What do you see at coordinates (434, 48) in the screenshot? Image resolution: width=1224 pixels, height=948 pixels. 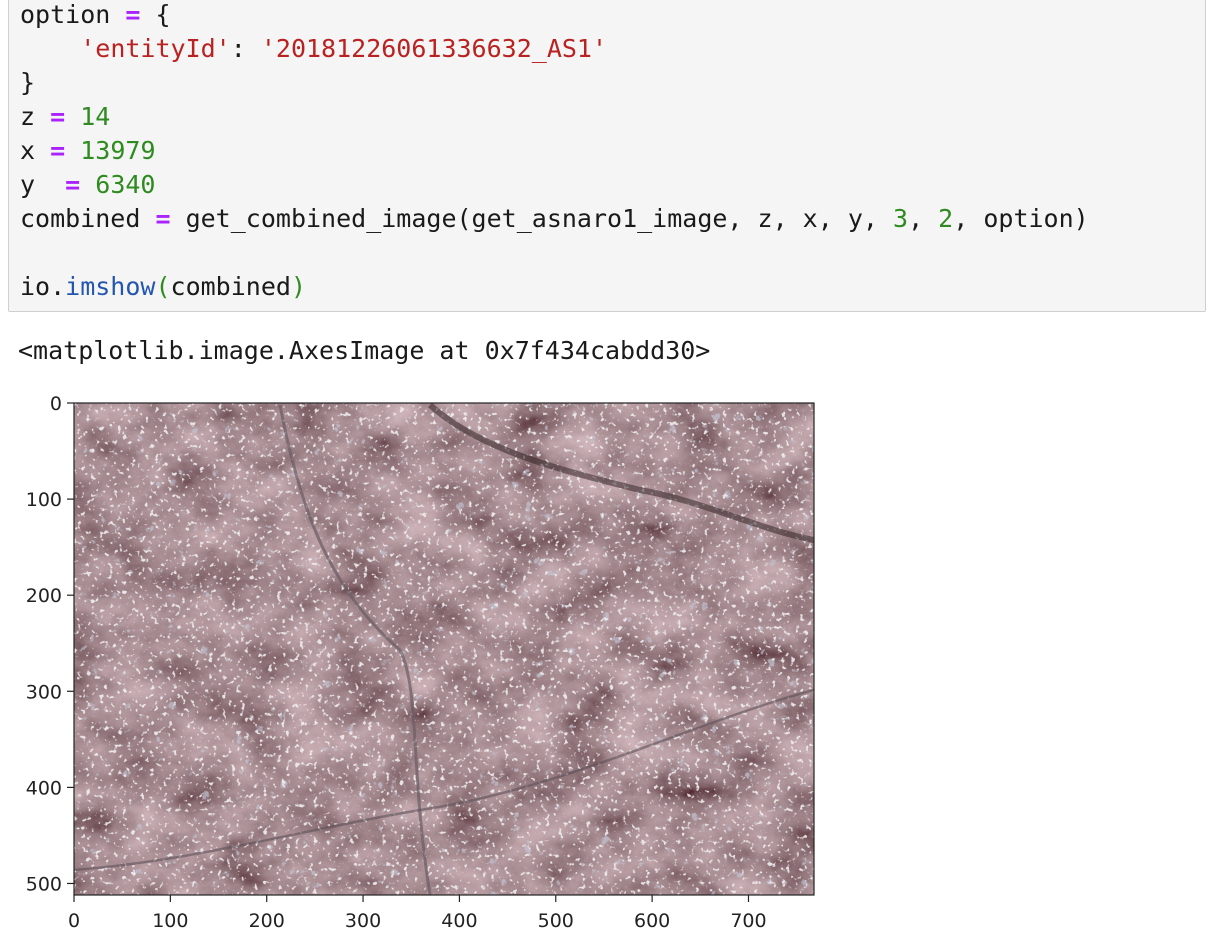 I see `code-token: '20181226061336632_AS1'` at bounding box center [434, 48].